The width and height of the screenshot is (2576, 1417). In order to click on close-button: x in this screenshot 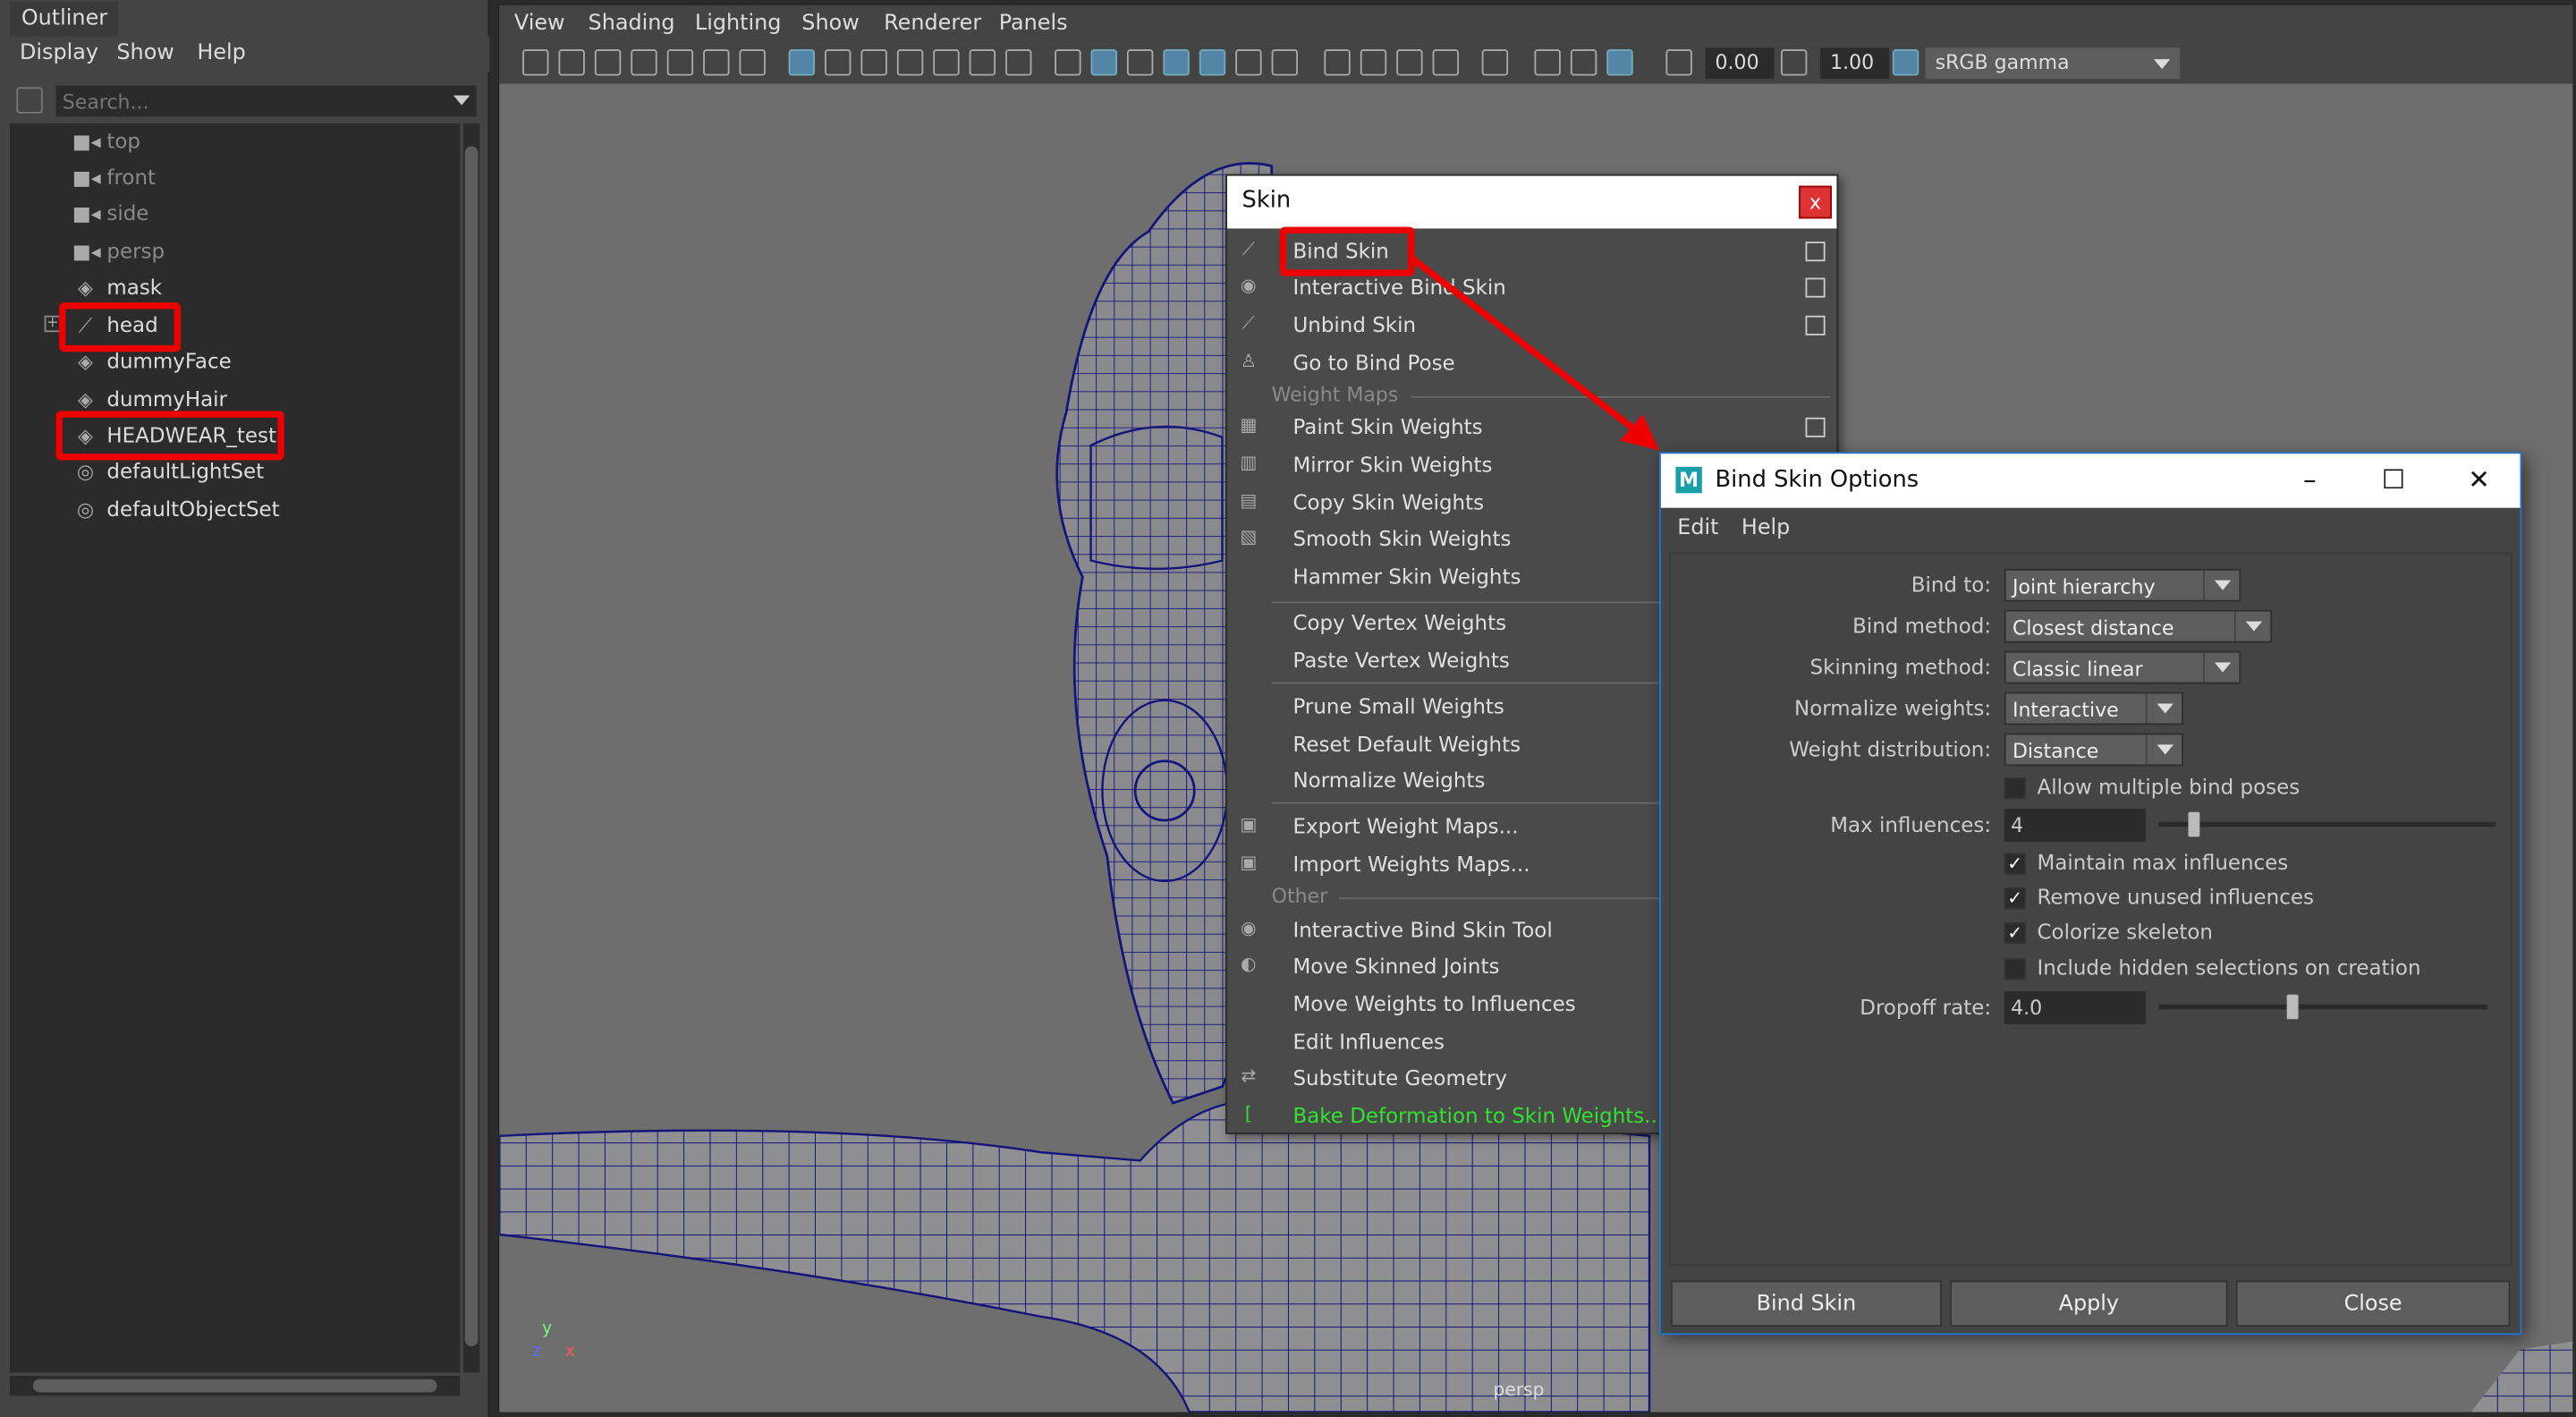, I will do `click(1815, 202)`.